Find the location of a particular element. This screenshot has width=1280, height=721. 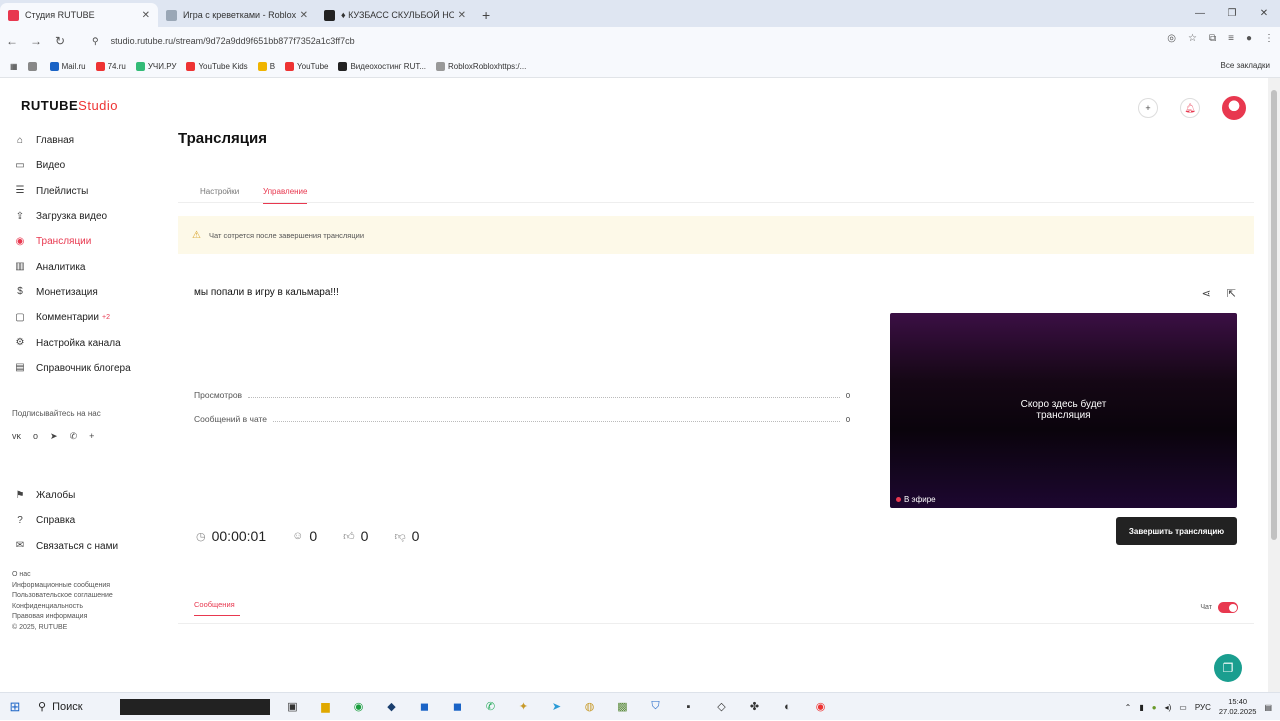

sidebar-item-flag: ⚑ Жалобы is located at coordinates (66, 495).